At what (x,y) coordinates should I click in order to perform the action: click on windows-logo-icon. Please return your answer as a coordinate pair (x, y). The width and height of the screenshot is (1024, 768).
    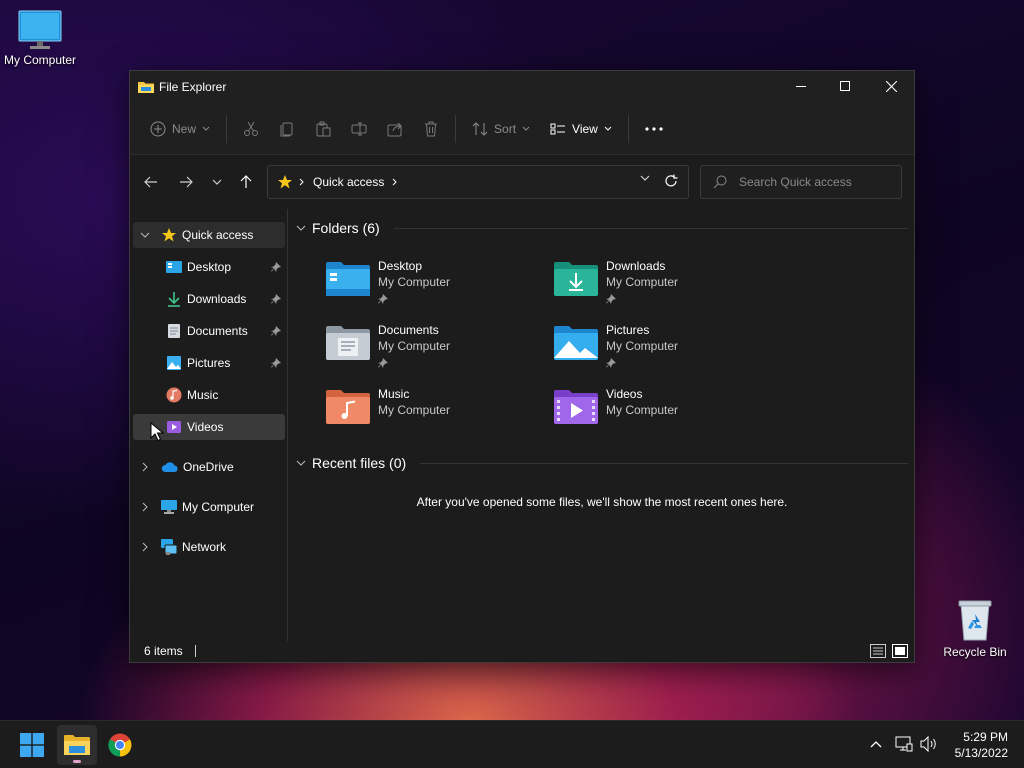
    Looking at the image, I should click on (32, 745).